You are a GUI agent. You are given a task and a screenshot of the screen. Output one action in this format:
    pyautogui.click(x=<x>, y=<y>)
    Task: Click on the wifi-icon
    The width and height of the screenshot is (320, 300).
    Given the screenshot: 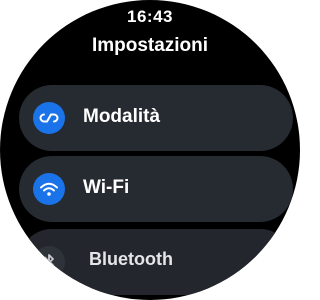 What is the action you would take?
    pyautogui.click(x=49, y=189)
    